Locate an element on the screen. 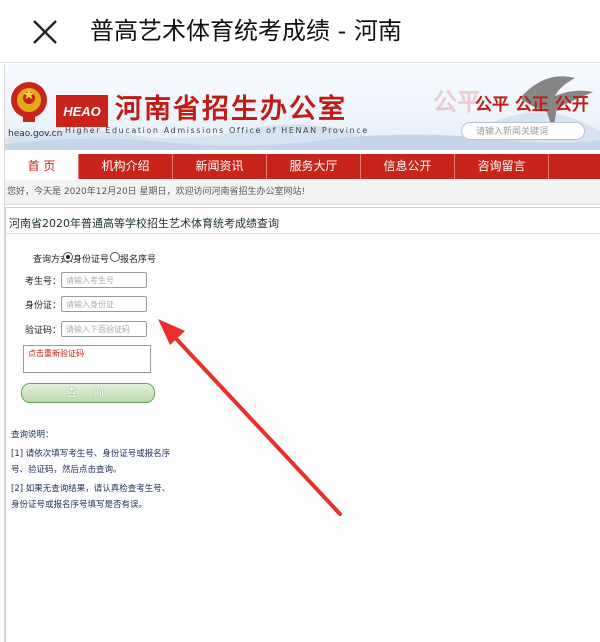 This screenshot has width=600, height=642. main-nav: 首 页 机构介绍 新闻资讯 服务大厅 信息公开 咨询留言 is located at coordinates (302, 166).